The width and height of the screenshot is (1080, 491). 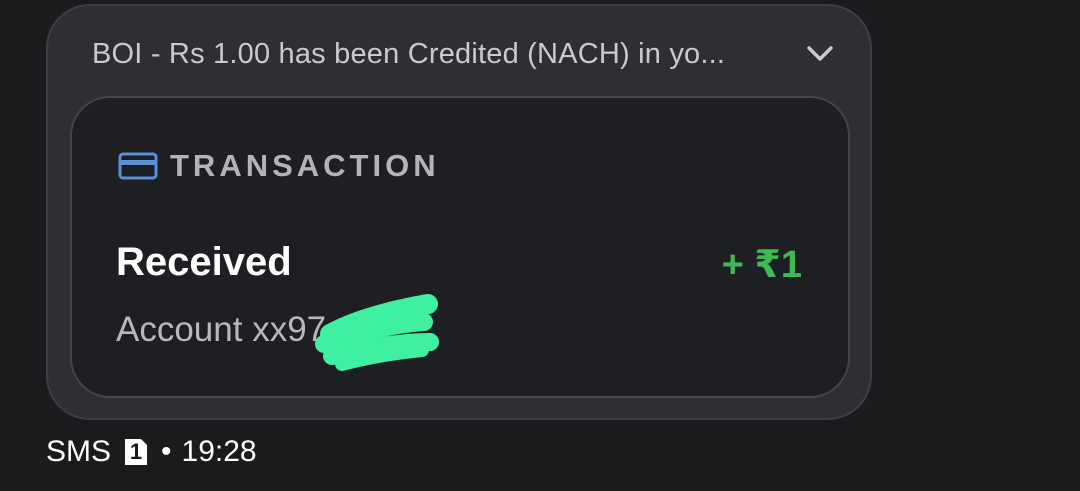 I want to click on sim-slot-number: 1, so click(x=136, y=451).